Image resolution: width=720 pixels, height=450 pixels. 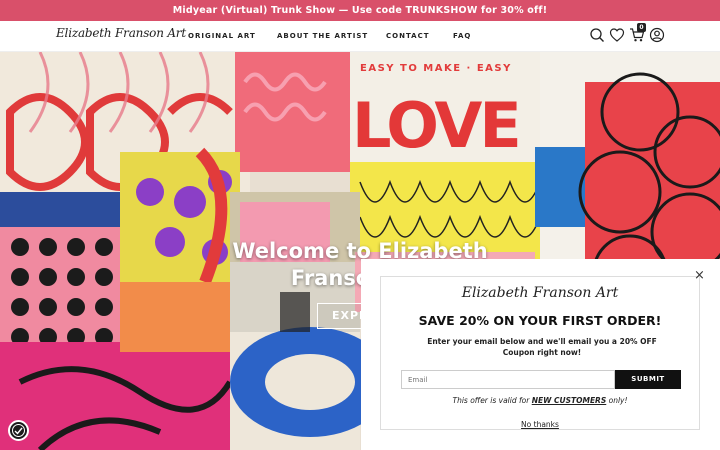 What do you see at coordinates (657, 35) in the screenshot?
I see `account-icon` at bounding box center [657, 35].